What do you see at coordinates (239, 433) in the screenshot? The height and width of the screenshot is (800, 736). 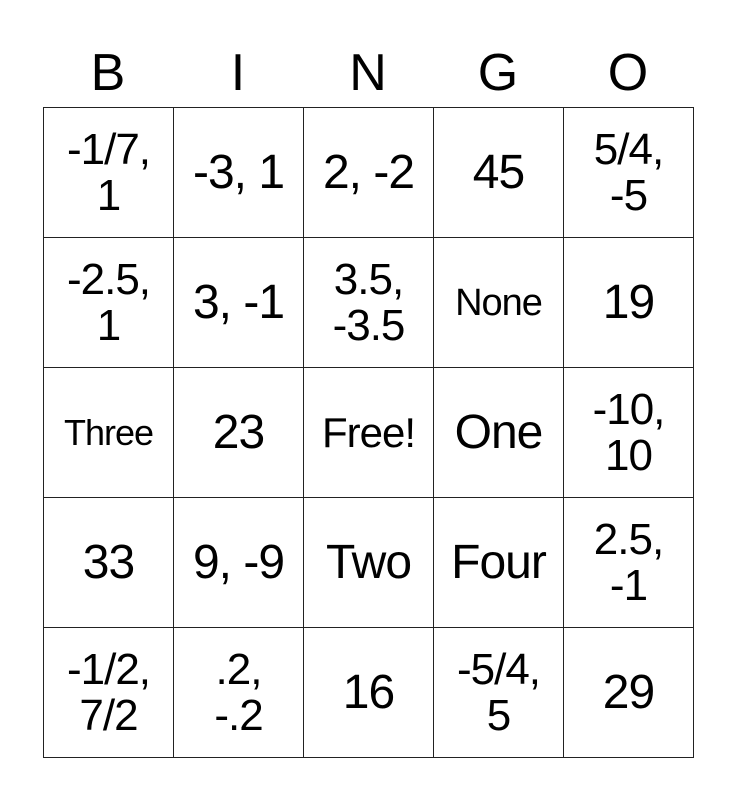 I see `bingo-cell: 23` at bounding box center [239, 433].